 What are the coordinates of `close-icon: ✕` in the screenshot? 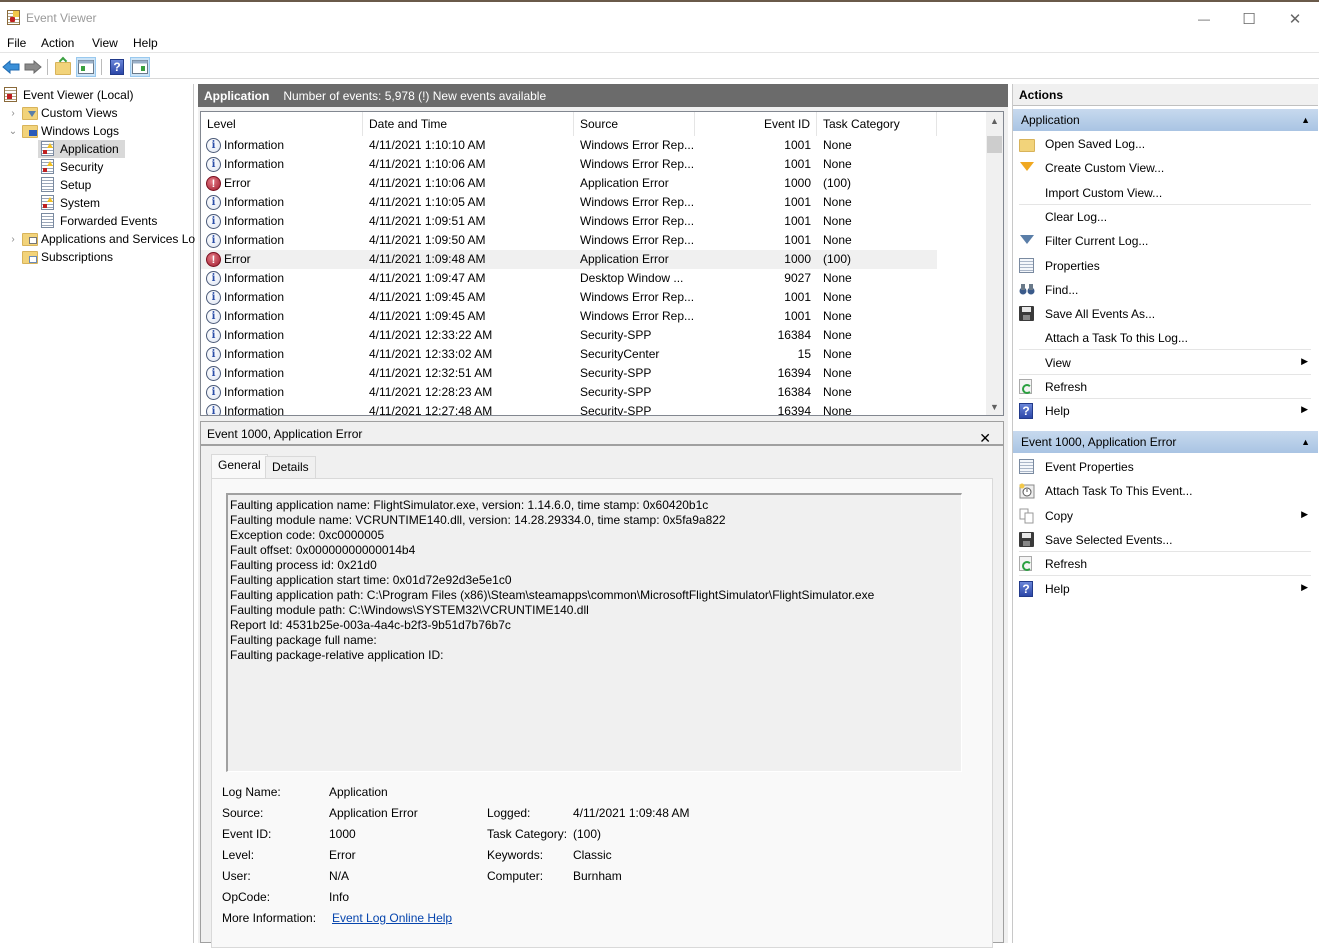 It's located at (985, 438).